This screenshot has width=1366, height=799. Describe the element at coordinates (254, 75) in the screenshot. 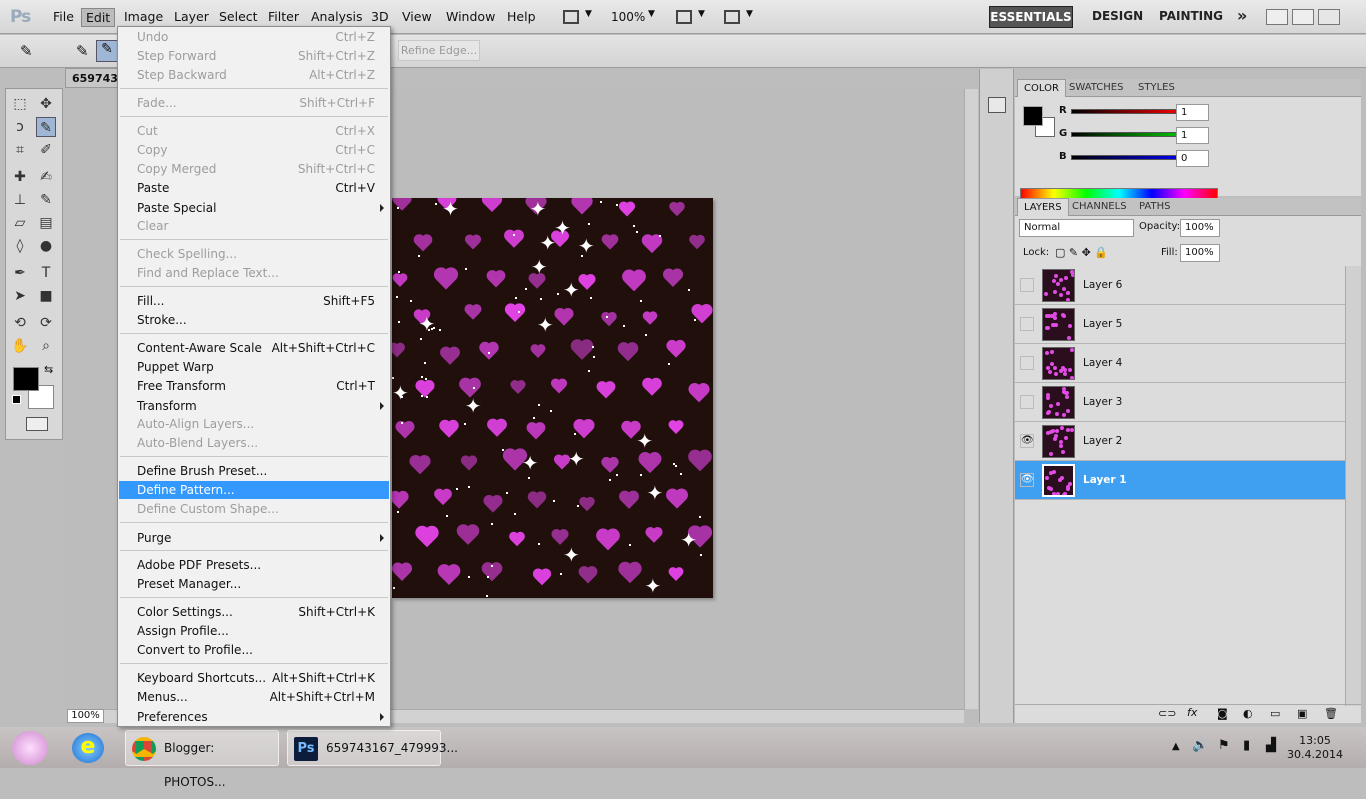

I see `menu-item-step-backward: Step Backward Alt+Ctrl+Z` at that location.